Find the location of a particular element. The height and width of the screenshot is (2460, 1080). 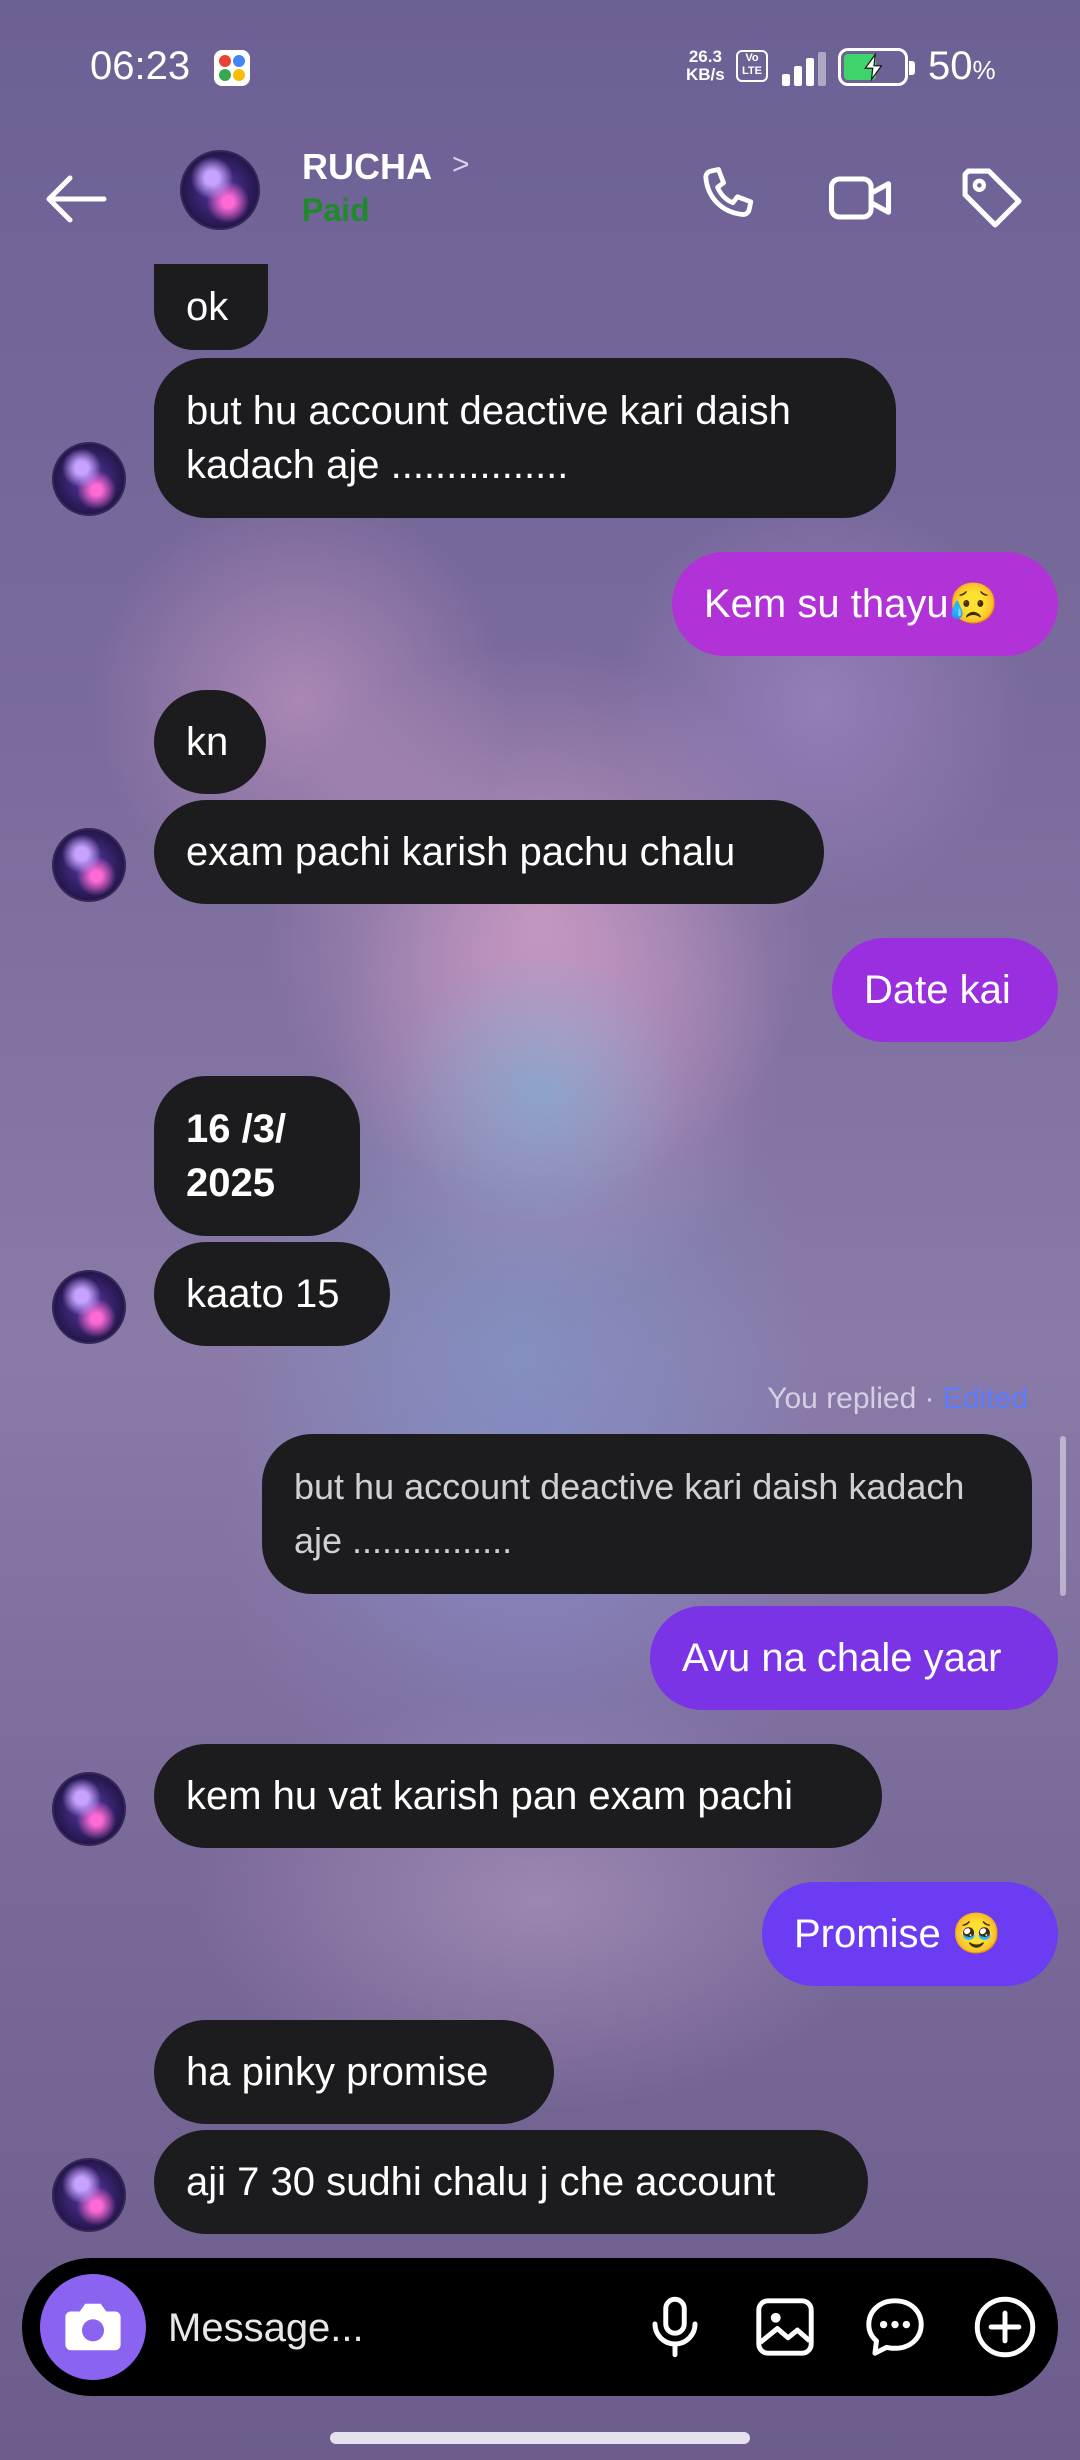

incoming-message: 16 /3/ 2025 is located at coordinates (257, 1156).